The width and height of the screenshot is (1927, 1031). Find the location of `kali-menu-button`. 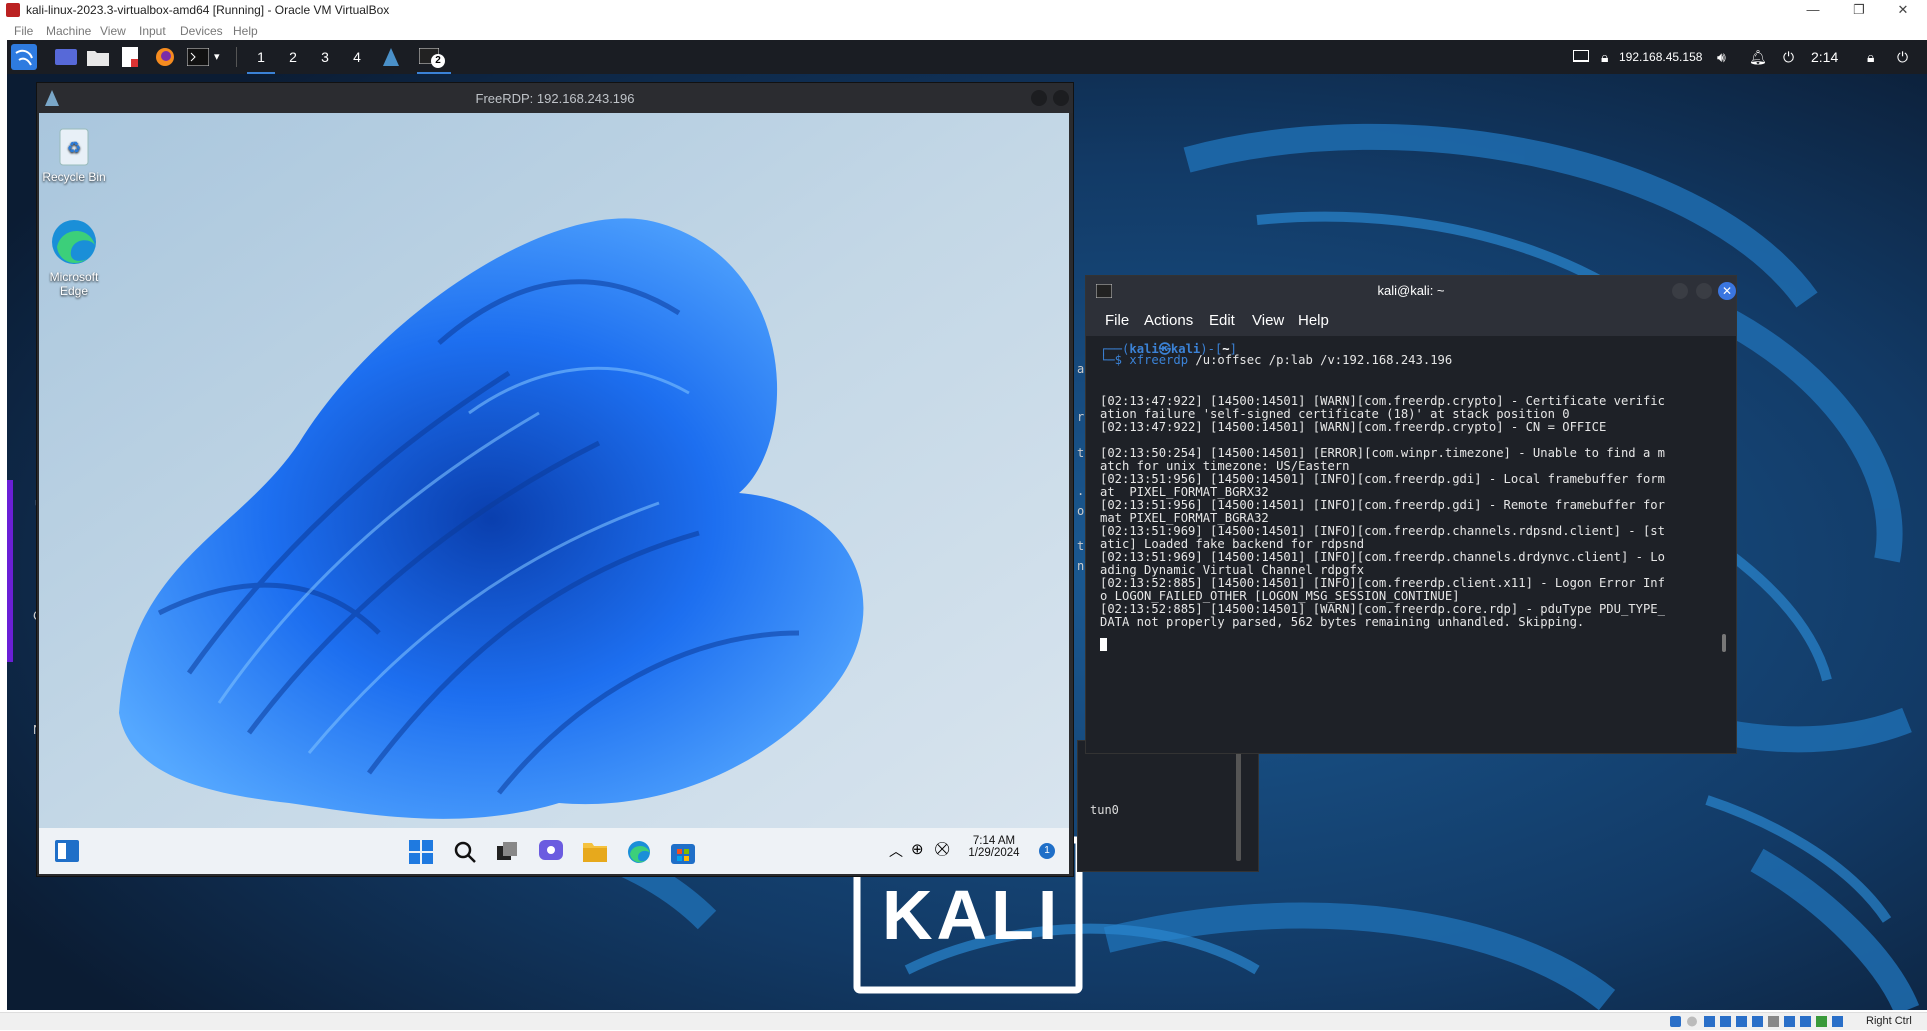

kali-menu-button is located at coordinates (25, 57).